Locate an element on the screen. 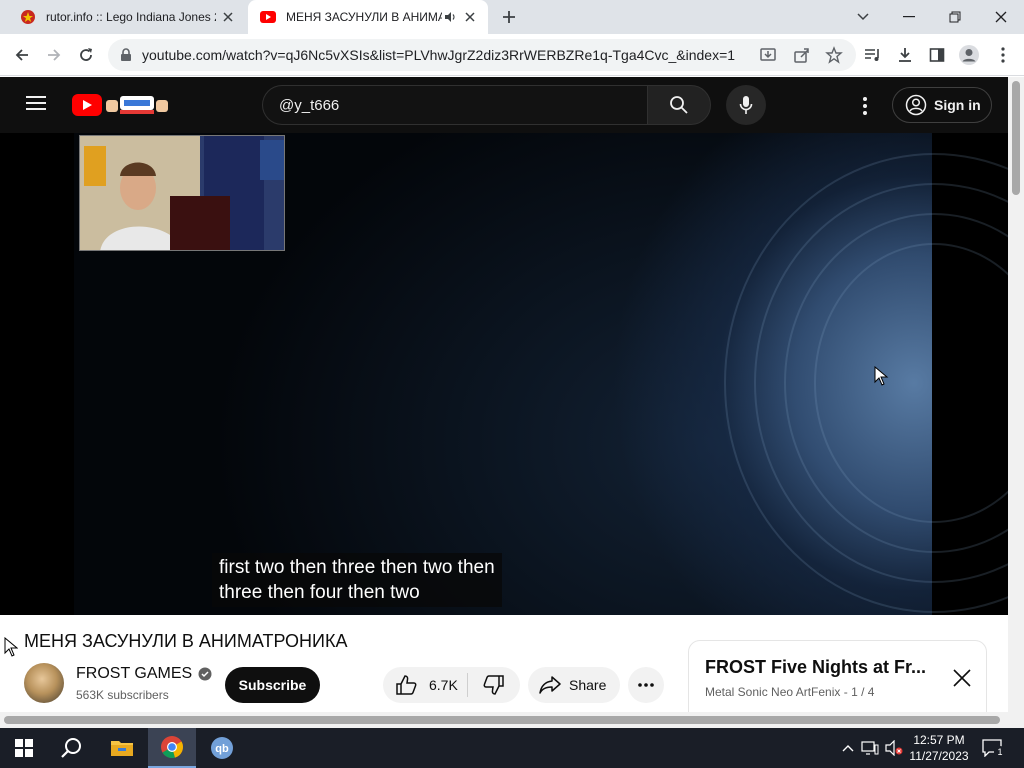  system-clock: 12:57 PM 11/27/2023 is located at coordinates (939, 748).